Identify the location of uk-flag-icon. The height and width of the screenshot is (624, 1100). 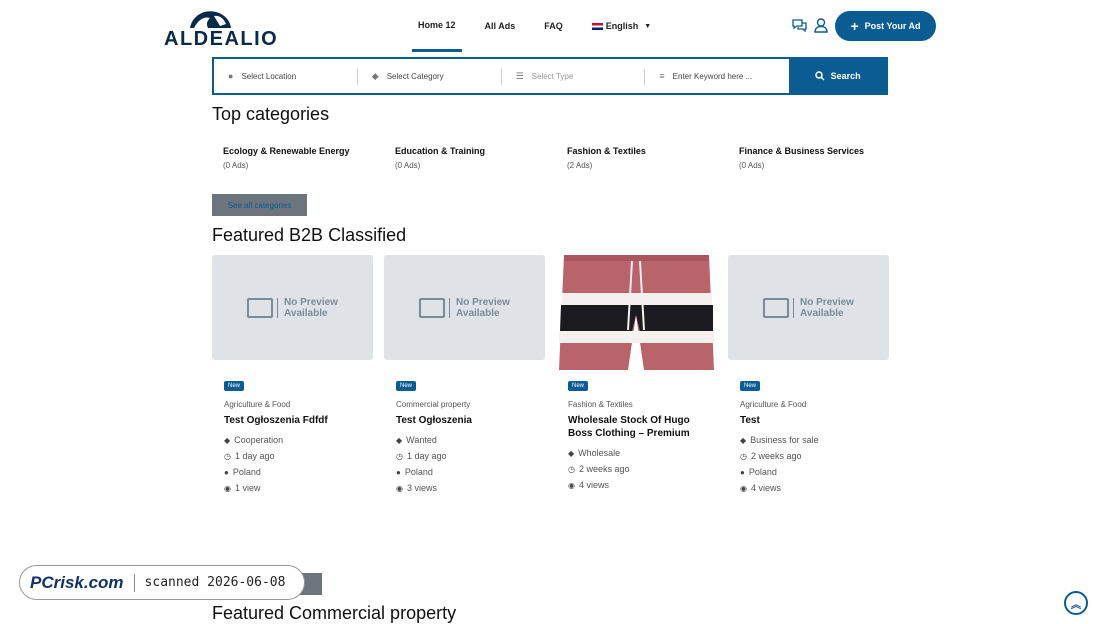
(597, 26).